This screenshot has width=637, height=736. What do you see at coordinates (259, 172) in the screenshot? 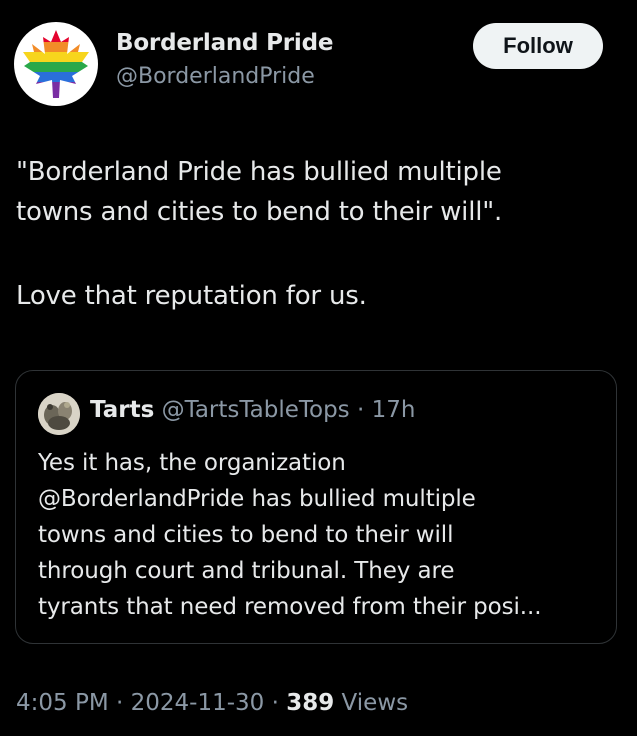
I see `tweet-text-line: "Borderland Pride has bullied multiple` at bounding box center [259, 172].